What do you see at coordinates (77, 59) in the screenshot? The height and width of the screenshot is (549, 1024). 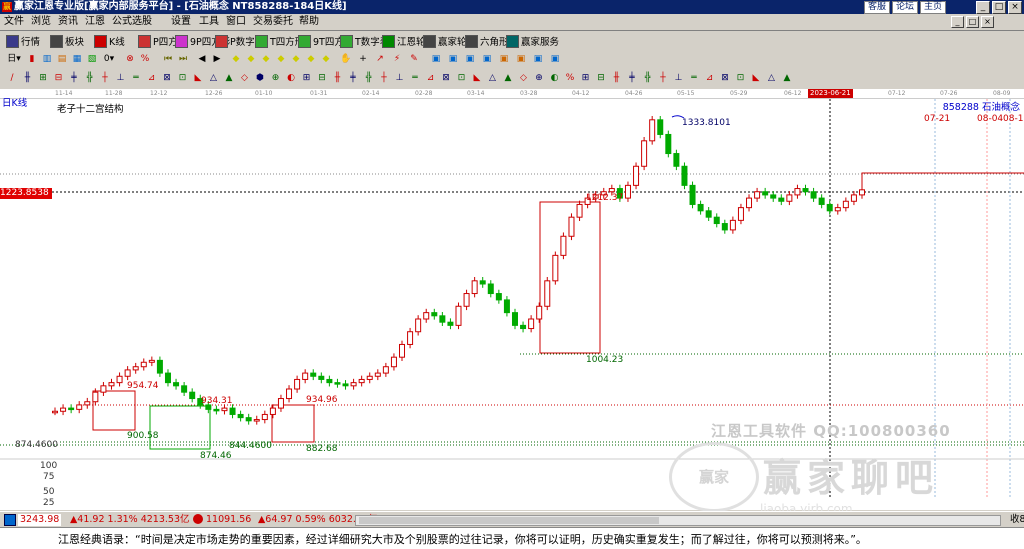 I see `wave-icon: ▦` at bounding box center [77, 59].